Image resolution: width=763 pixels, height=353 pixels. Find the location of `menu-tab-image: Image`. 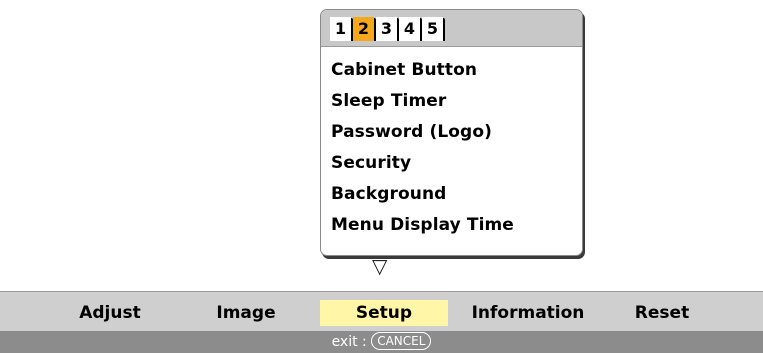

menu-tab-image: Image is located at coordinates (246, 313).